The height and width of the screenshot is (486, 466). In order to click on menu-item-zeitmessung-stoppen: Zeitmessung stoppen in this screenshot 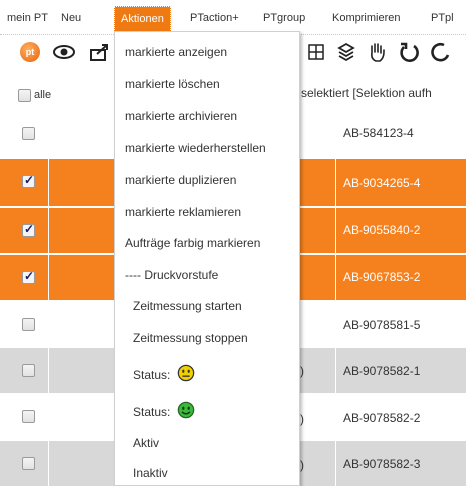, I will do `click(190, 338)`.